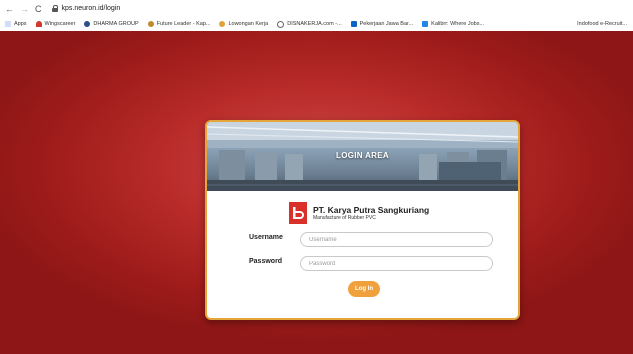 This screenshot has width=633, height=354. What do you see at coordinates (353, 24) in the screenshot?
I see `linkedin-icon` at bounding box center [353, 24].